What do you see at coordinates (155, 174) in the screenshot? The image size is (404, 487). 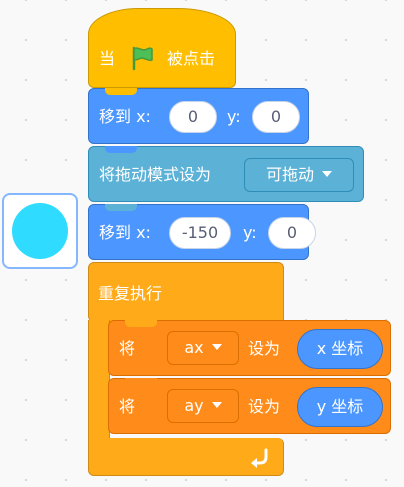 I see `drag-mode-label: 将拖动模式设为` at bounding box center [155, 174].